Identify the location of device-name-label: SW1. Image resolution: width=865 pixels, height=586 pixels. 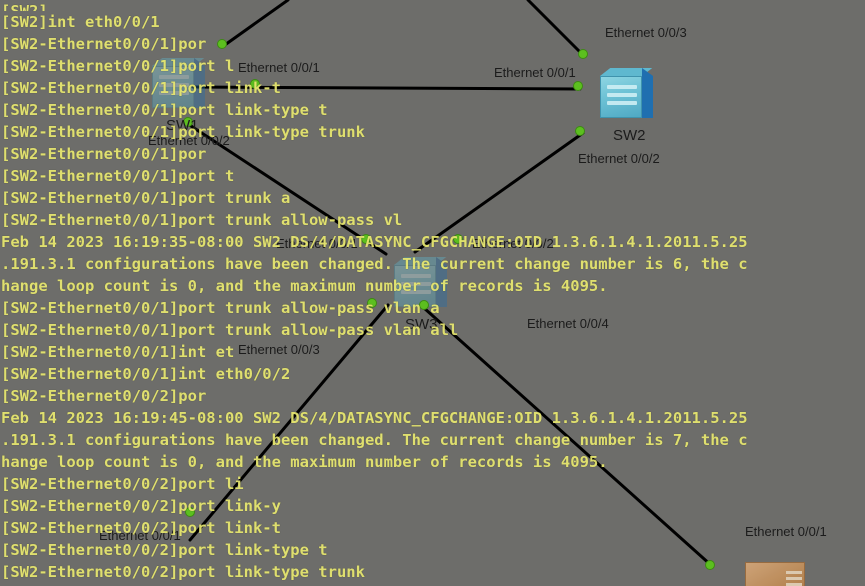
(182, 125).